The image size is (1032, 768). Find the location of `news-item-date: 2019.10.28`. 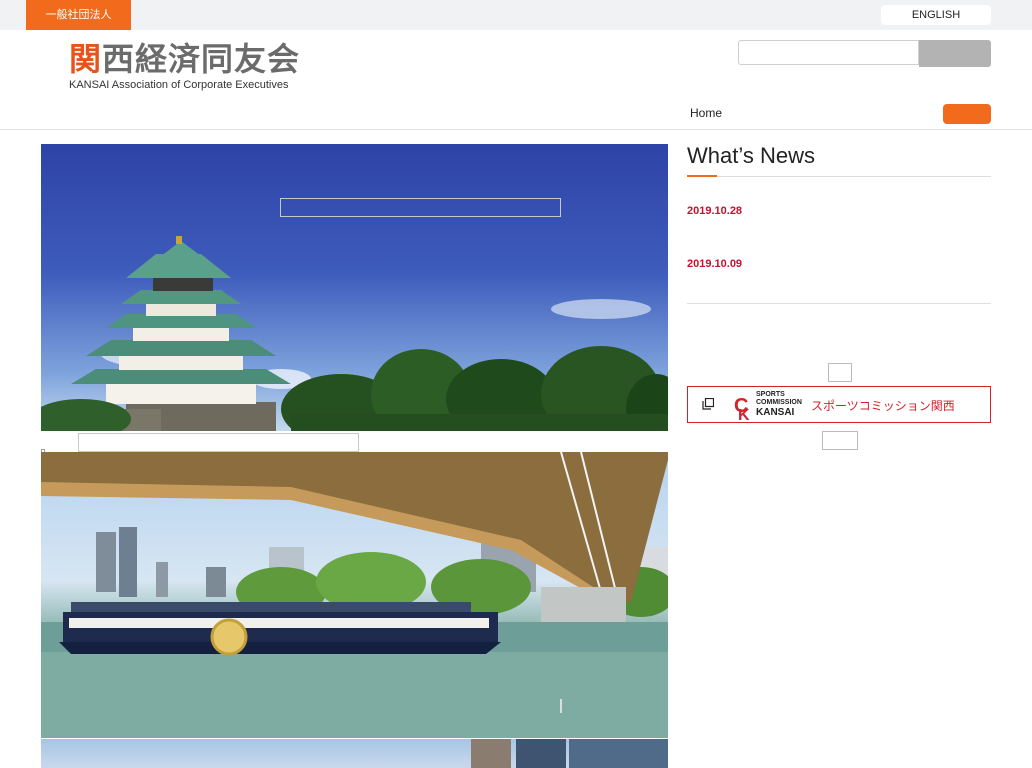

news-item-date: 2019.10.28 is located at coordinates (714, 211).